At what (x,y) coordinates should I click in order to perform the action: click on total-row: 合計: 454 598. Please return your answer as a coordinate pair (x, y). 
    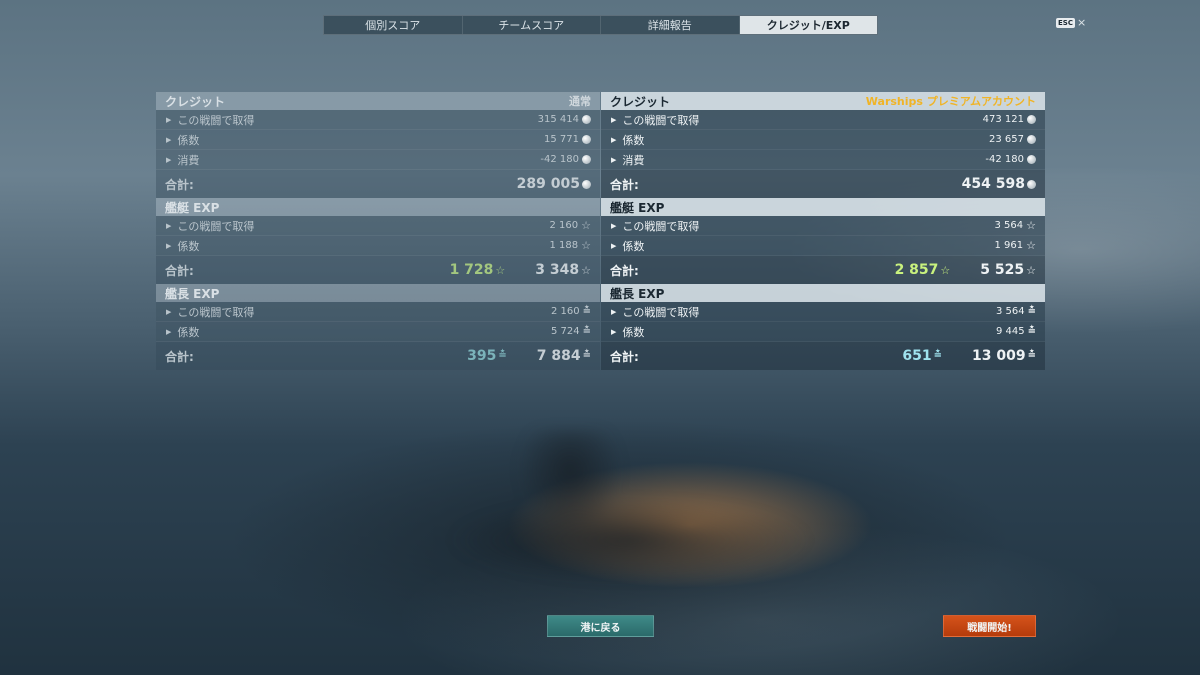
    Looking at the image, I should click on (823, 184).